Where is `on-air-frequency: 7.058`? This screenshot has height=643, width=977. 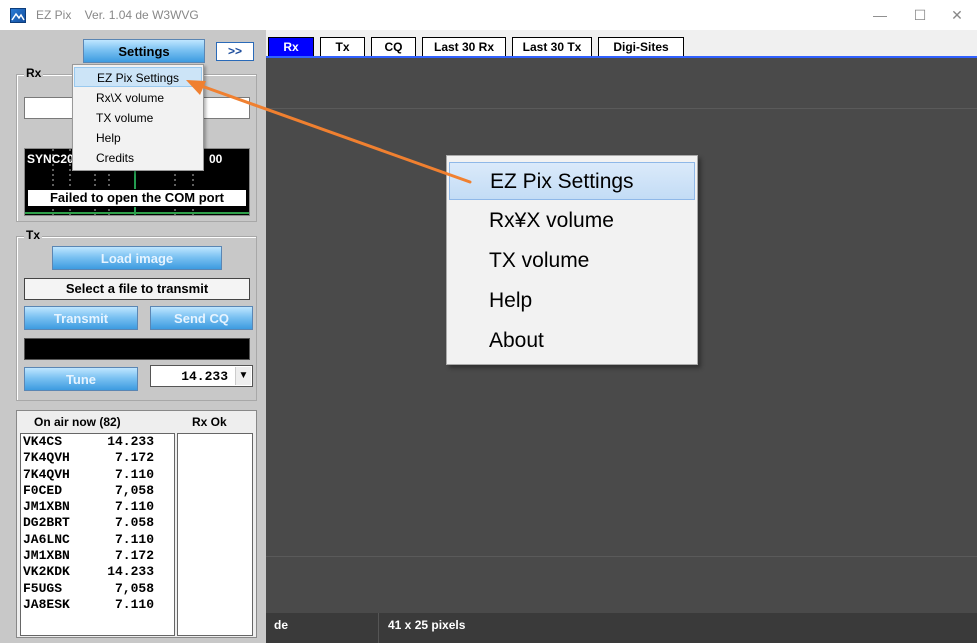
on-air-frequency: 7.058 is located at coordinates (134, 523).